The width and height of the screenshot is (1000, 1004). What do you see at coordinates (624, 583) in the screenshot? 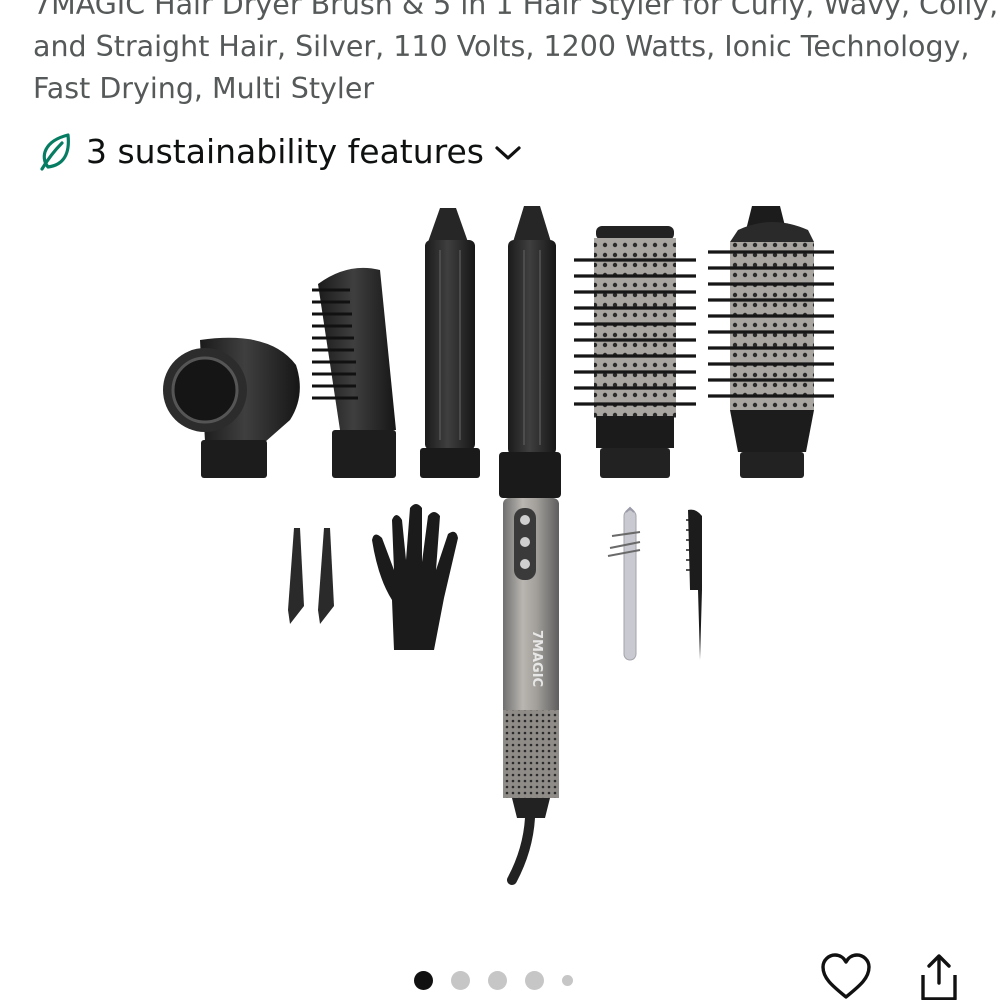
I see `cleaning-brush` at bounding box center [624, 583].